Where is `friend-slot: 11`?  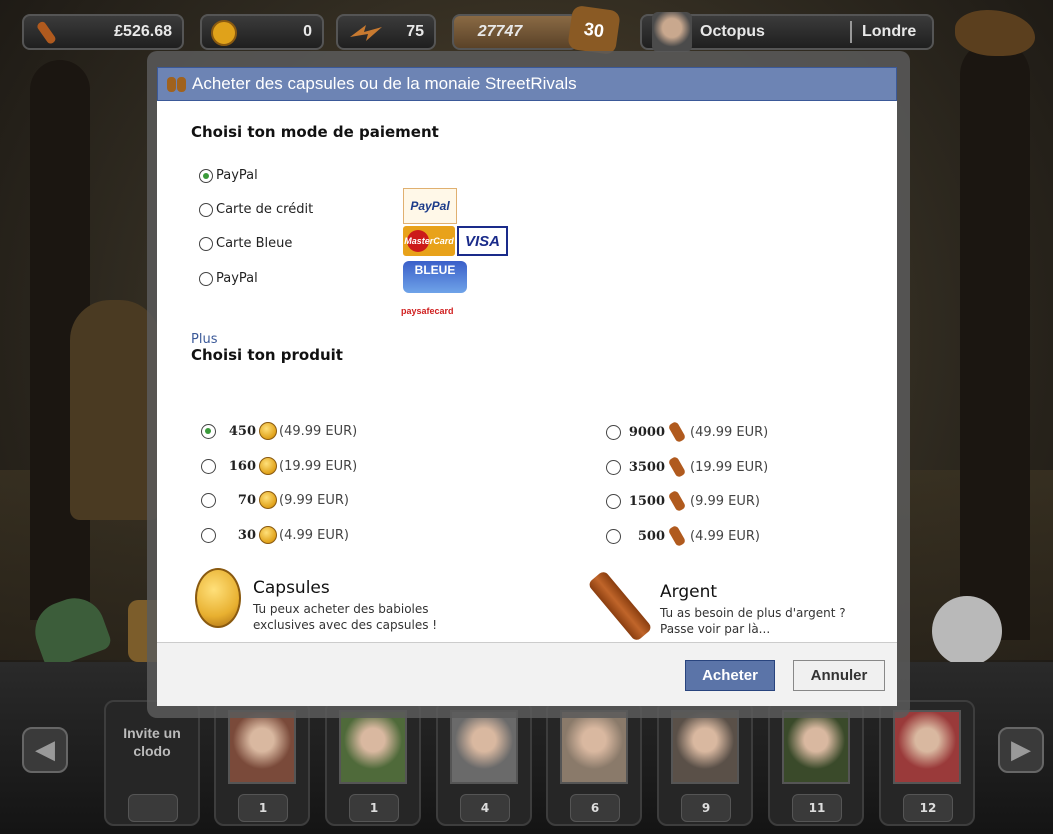
friend-slot: 11 is located at coordinates (816, 763).